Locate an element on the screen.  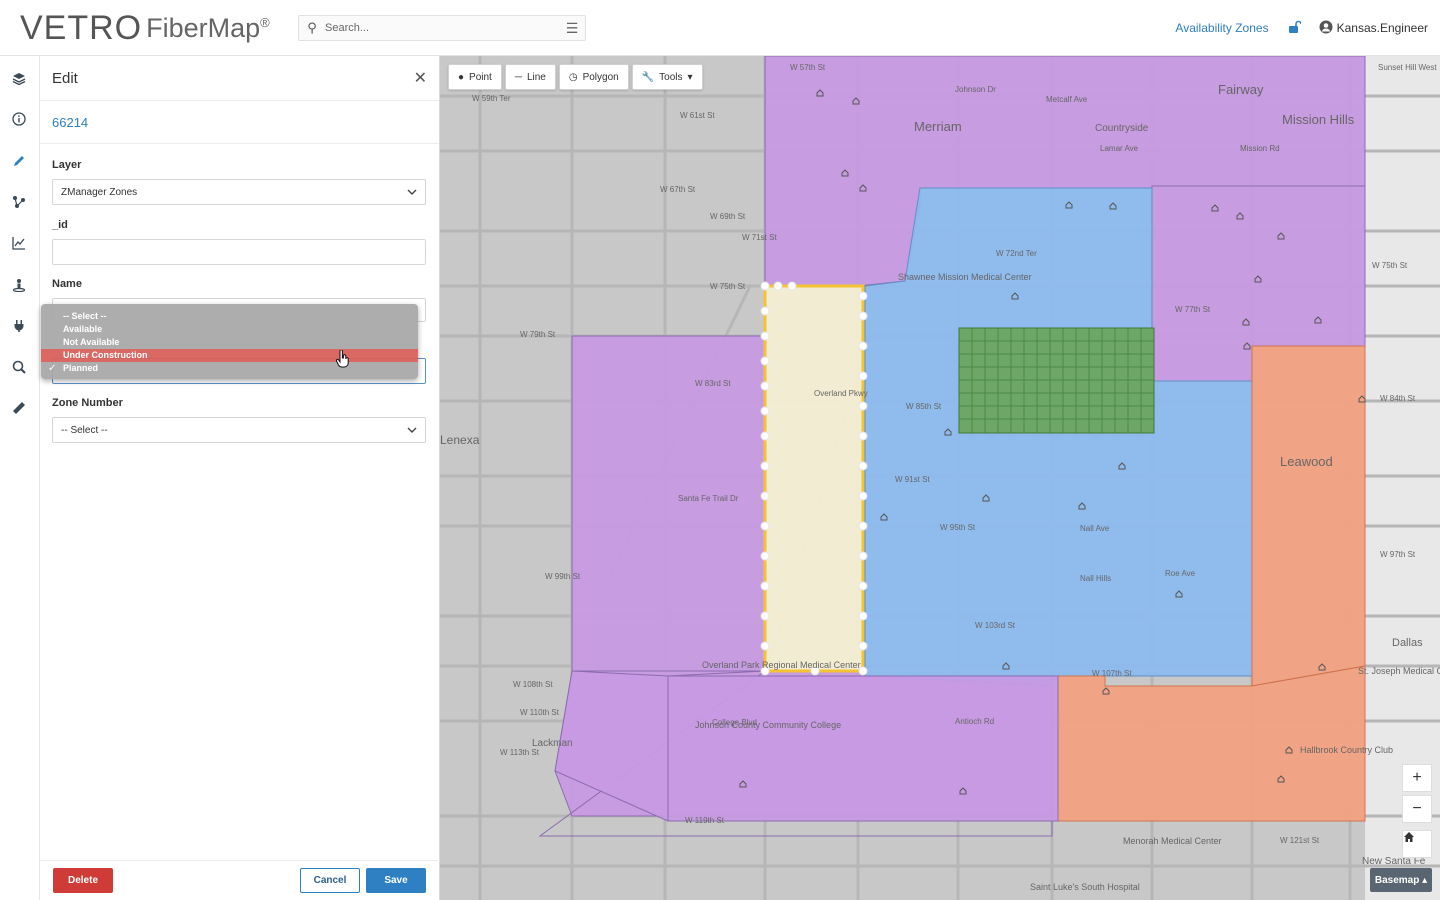
tool-rail is located at coordinates (20, 478).